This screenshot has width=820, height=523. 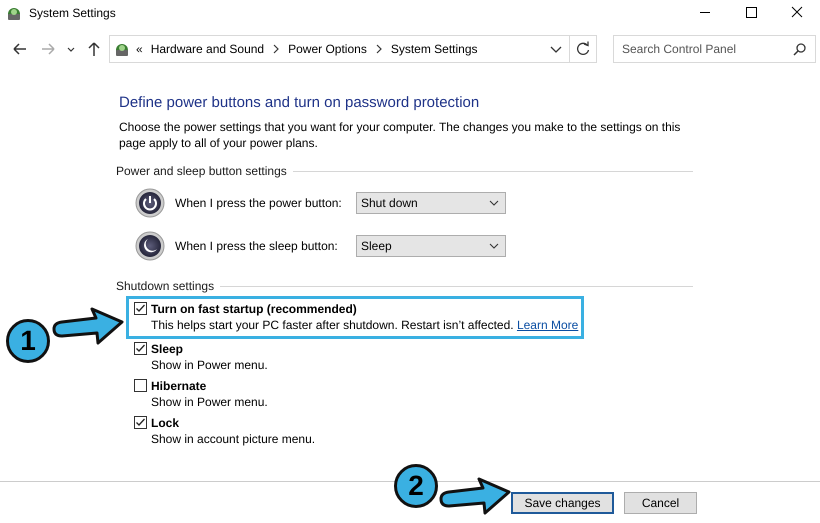 I want to click on setting-label: When I press the power button:, so click(x=259, y=203).